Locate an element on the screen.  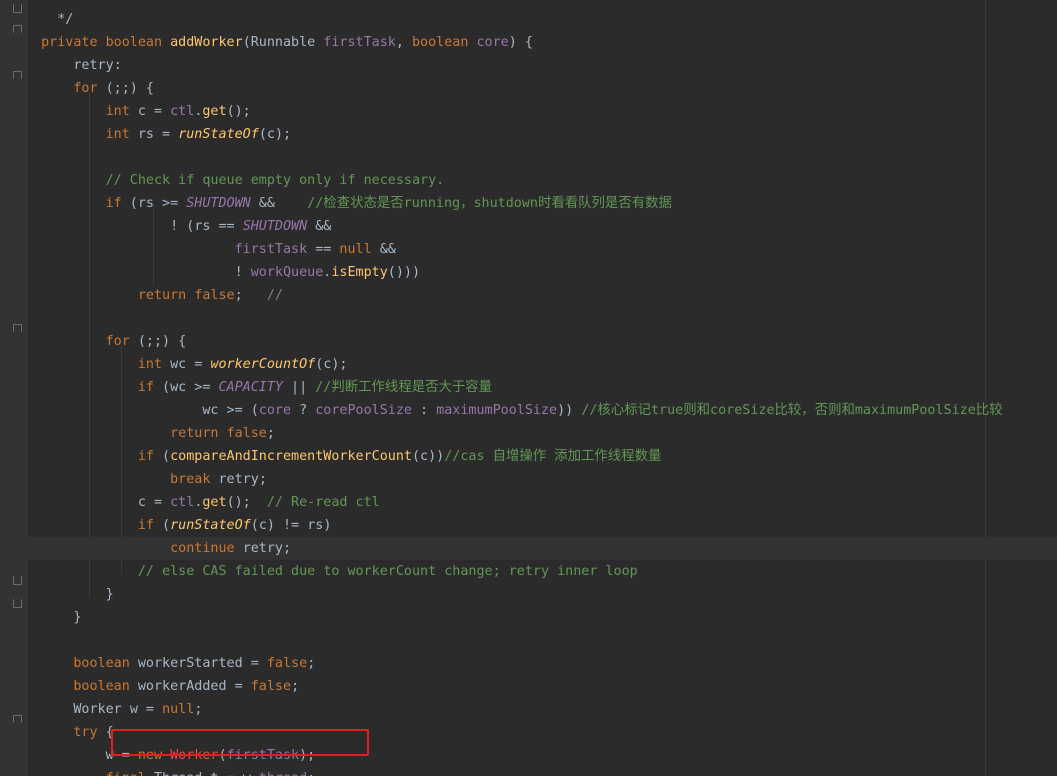
code-line: continue retry; is located at coordinates (528, 548).